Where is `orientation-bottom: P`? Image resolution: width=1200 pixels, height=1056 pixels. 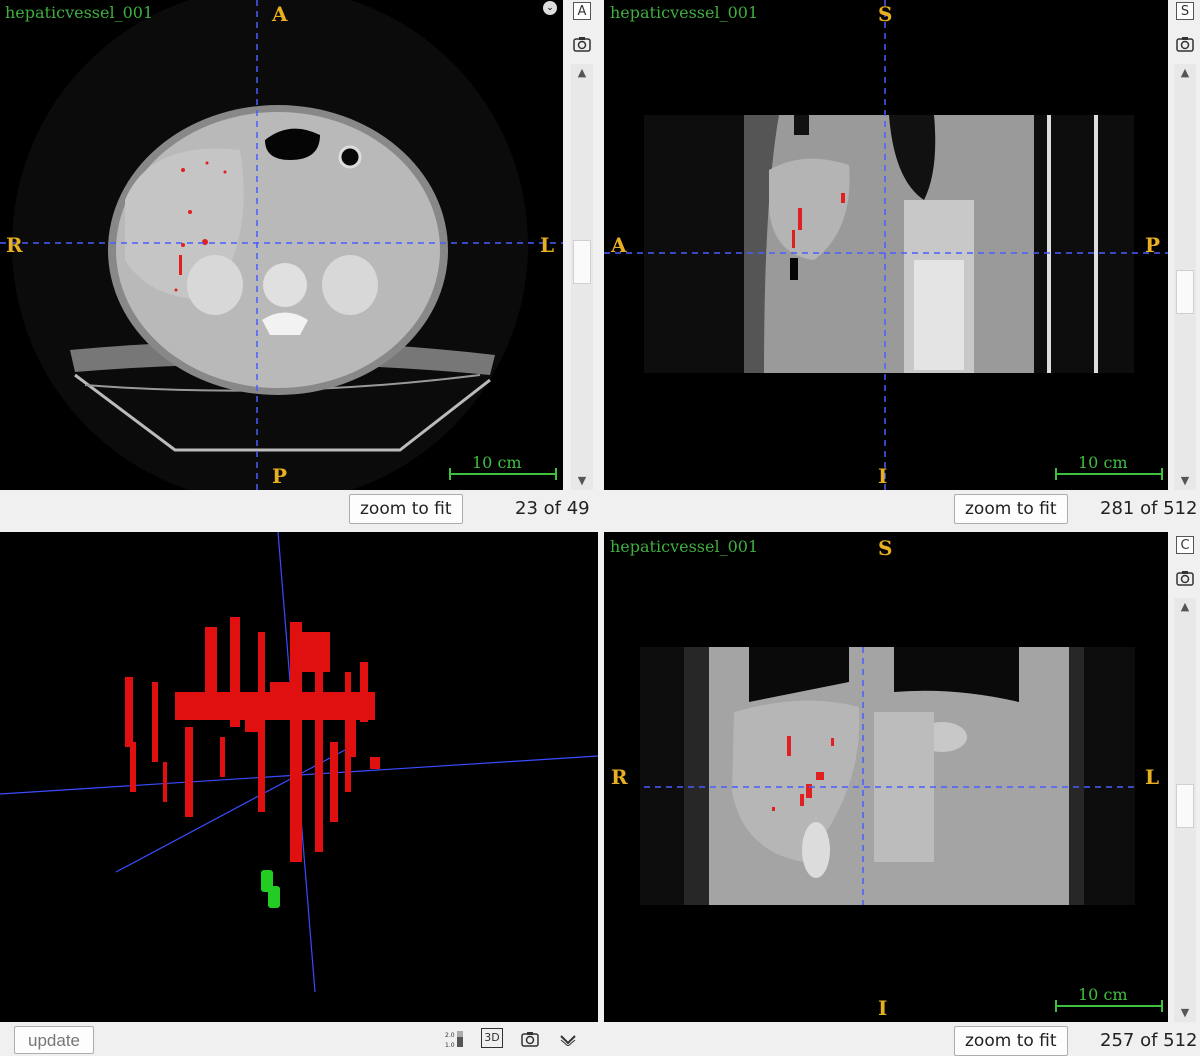 orientation-bottom: P is located at coordinates (280, 476).